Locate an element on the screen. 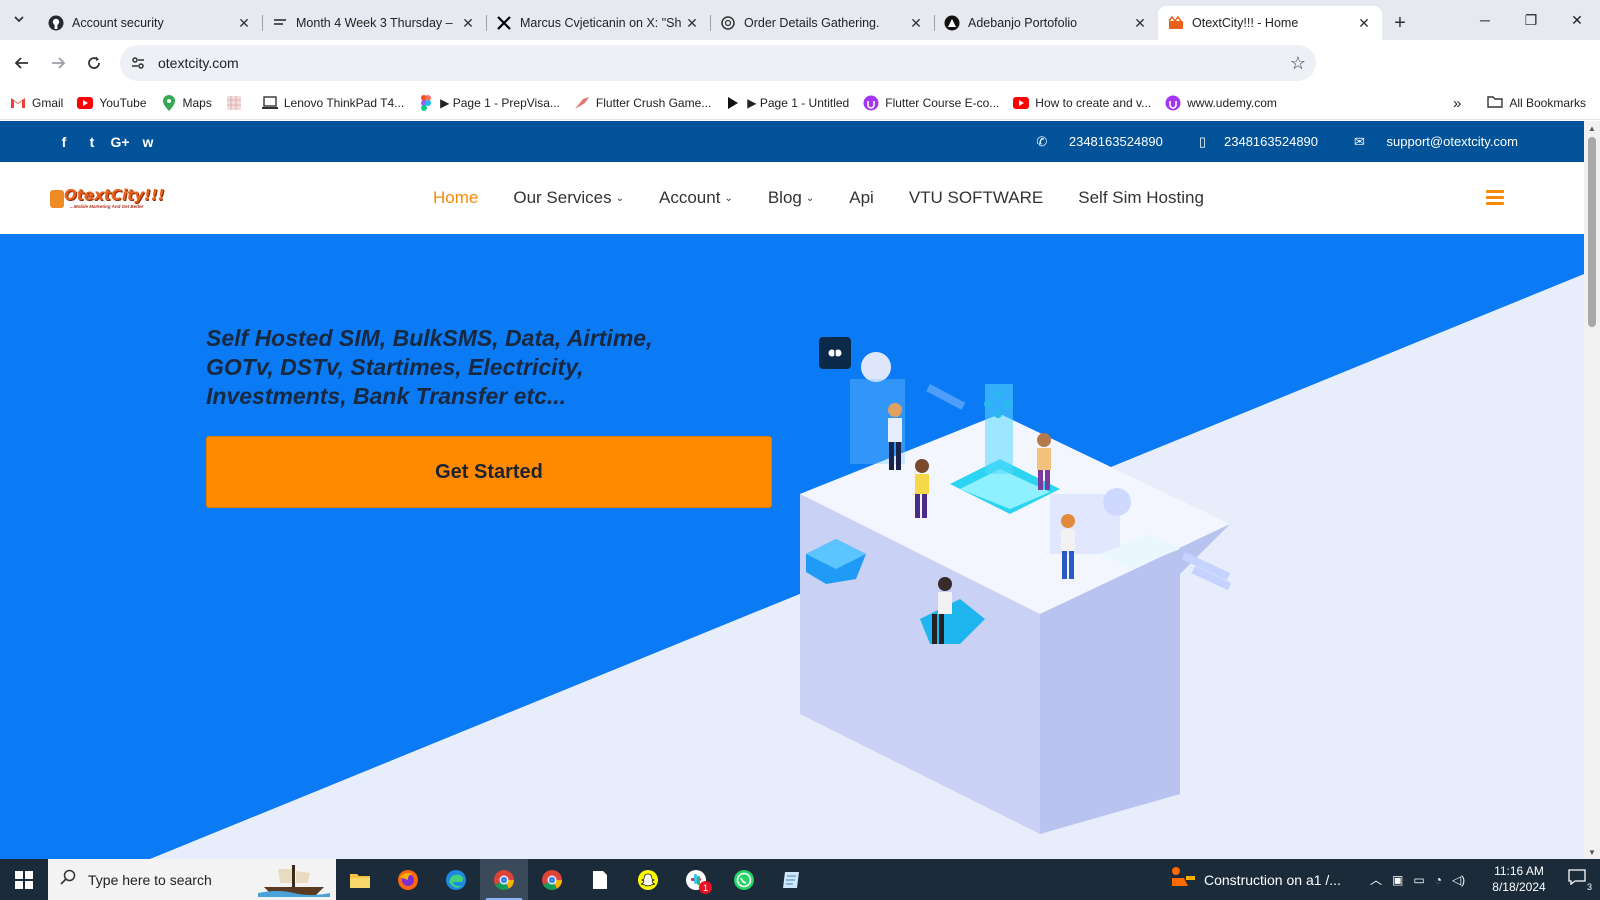  tab-title: Marcus Cvjeticanin on X: "Sh is located at coordinates (601, 23).